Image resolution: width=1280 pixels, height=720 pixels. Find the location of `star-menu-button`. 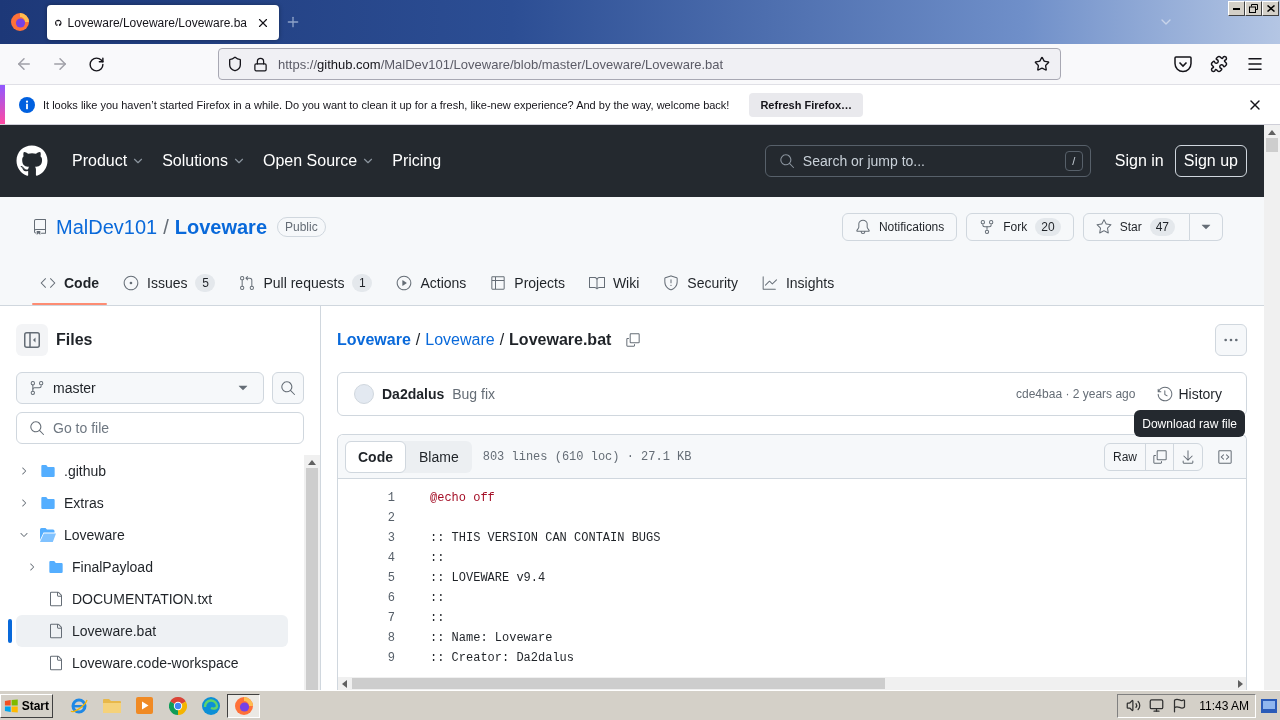

star-menu-button is located at coordinates (1206, 227).